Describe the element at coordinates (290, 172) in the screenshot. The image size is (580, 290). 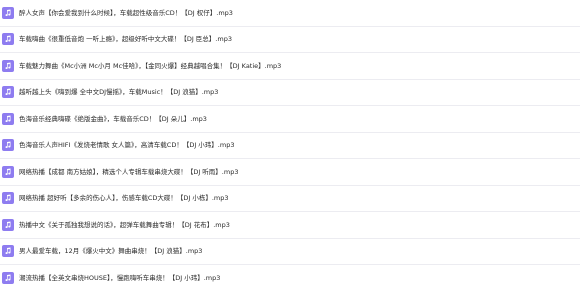
I see `file-row: 网络热播【成都 南方姑娘】，精选个人专辑车载串烧大碟！【DJ 听雨】.mp3` at that location.